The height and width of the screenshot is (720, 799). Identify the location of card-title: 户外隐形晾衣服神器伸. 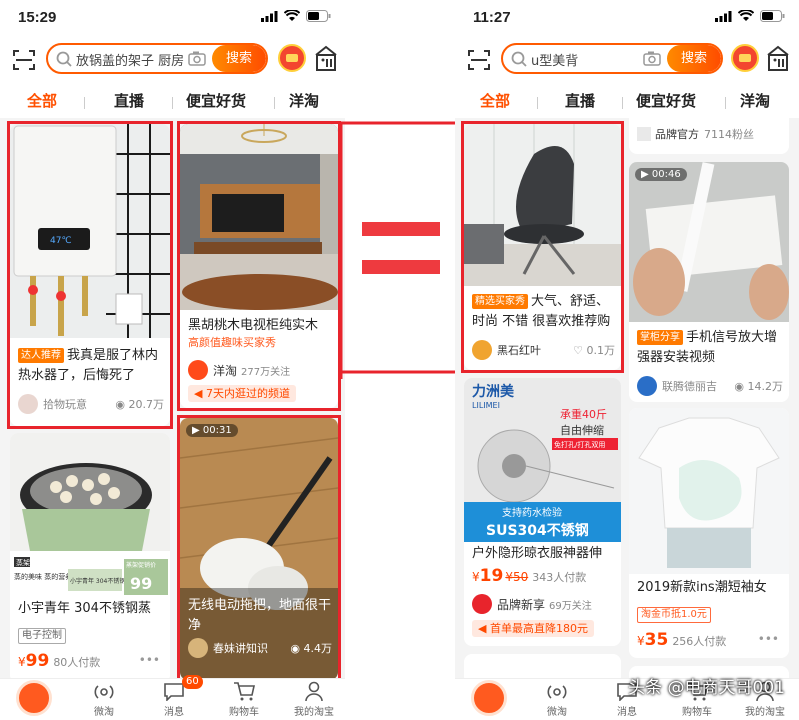
(537, 553).